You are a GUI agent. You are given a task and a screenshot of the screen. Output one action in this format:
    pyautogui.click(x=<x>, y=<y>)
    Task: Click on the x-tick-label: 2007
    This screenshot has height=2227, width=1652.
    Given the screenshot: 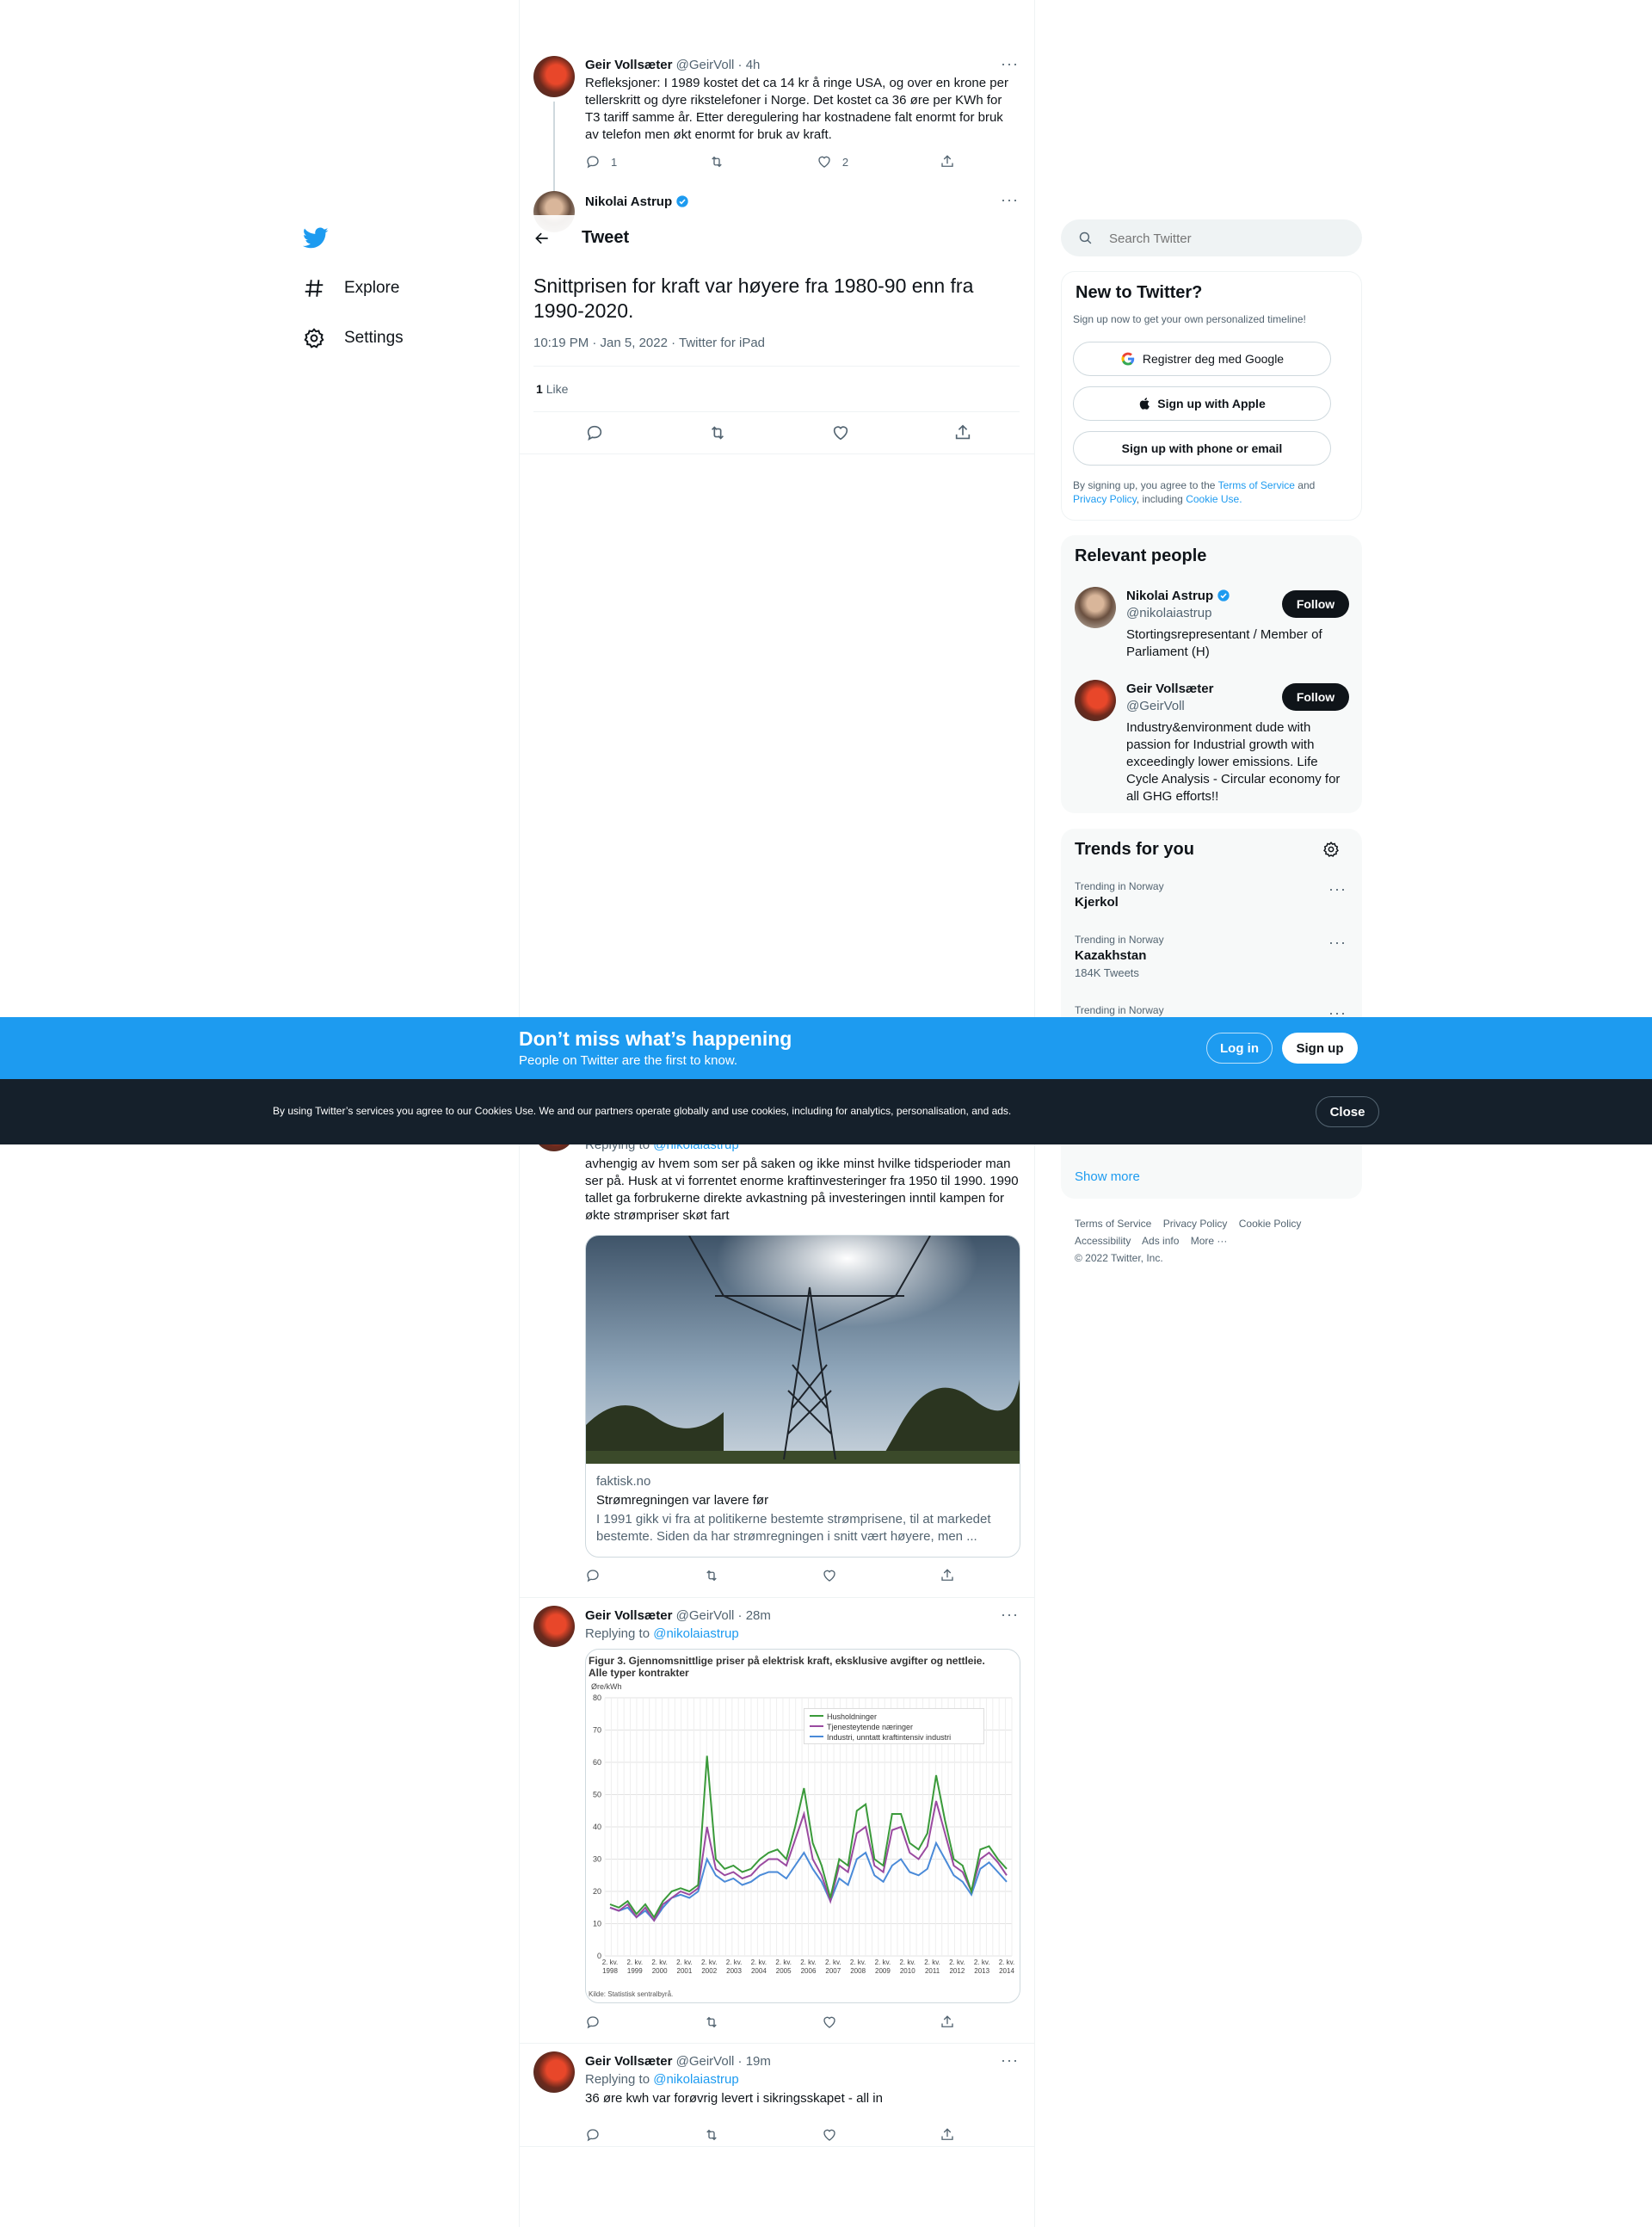 What is the action you would take?
    pyautogui.click(x=833, y=1971)
    